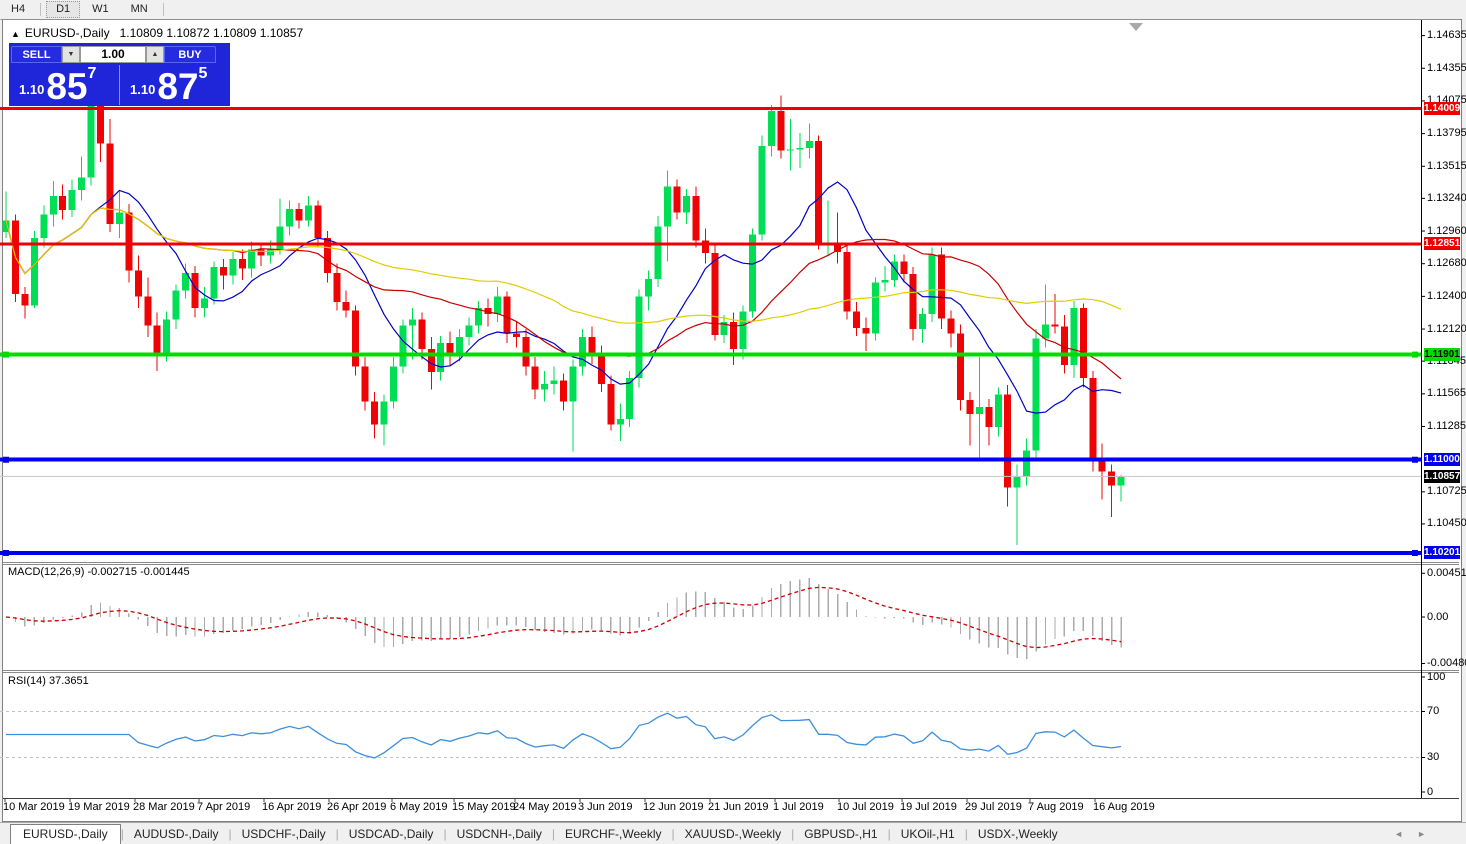  What do you see at coordinates (357, 807) in the screenshot?
I see `date-label: 26 Apr 2019` at bounding box center [357, 807].